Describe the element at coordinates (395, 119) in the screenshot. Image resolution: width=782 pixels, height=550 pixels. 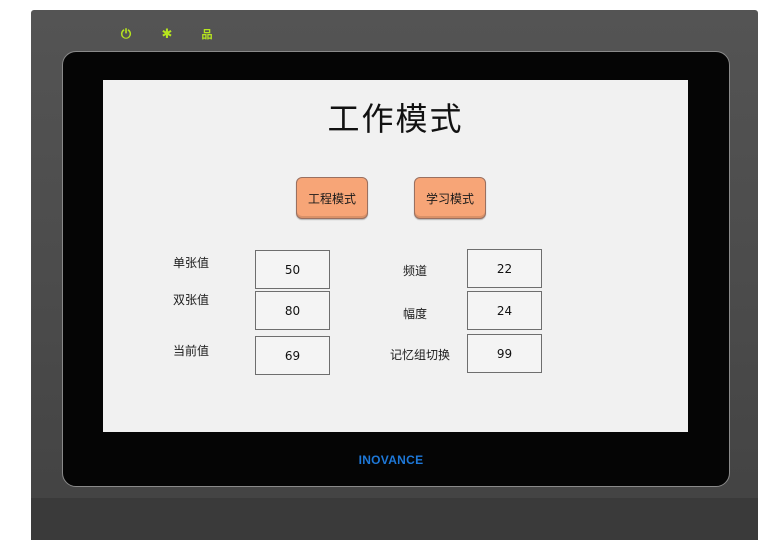
I see `page-title: 工作模式` at that location.